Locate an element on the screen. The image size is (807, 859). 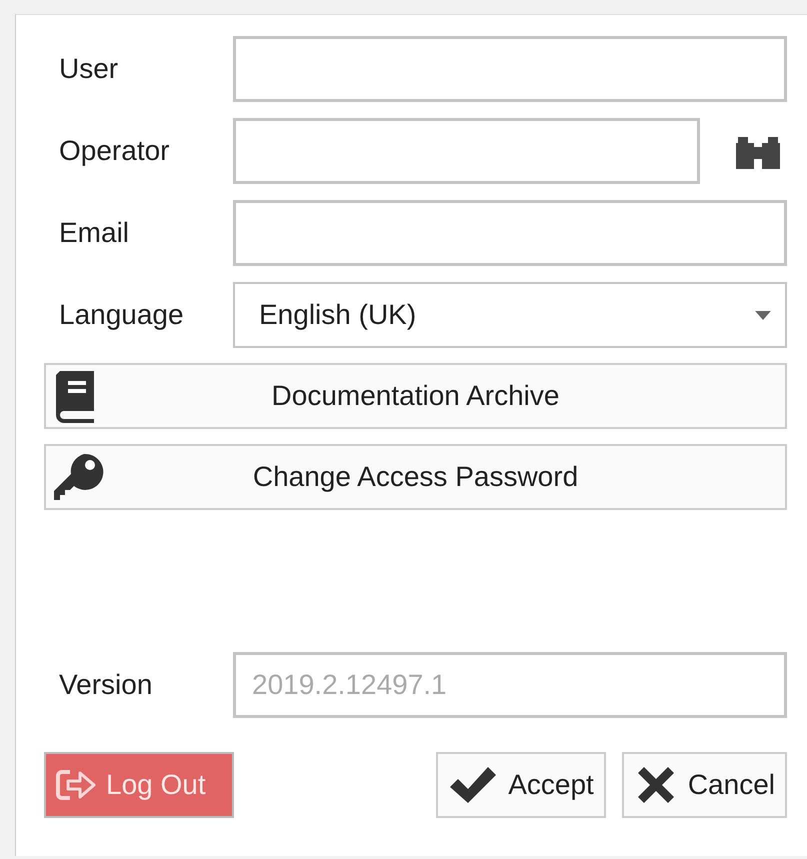
field-label: Language is located at coordinates (121, 315).